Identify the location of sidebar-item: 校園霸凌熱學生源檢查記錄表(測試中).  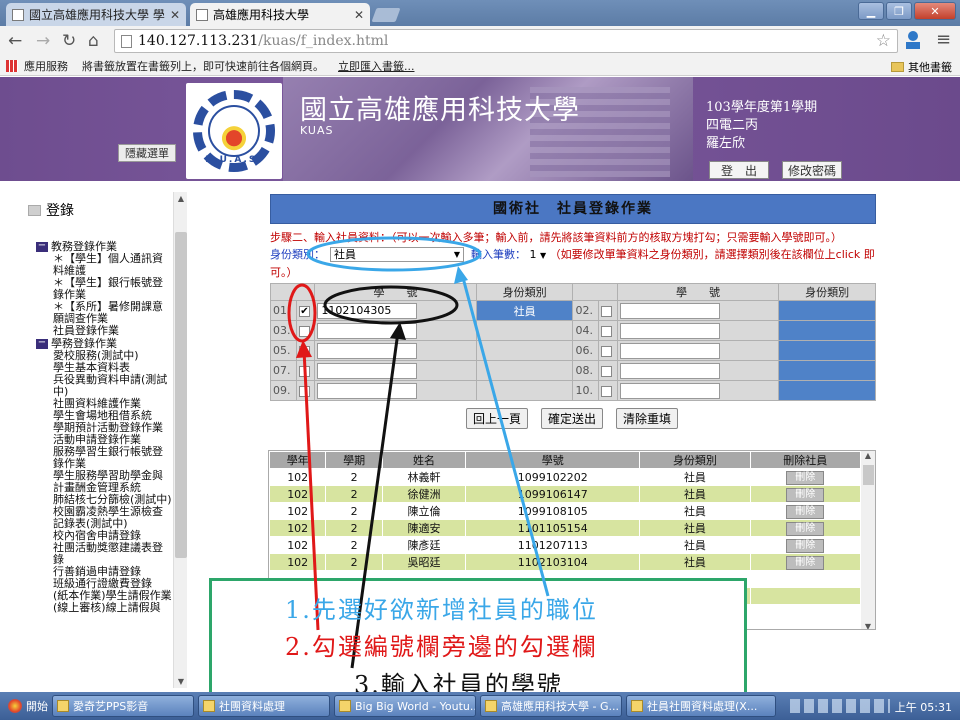
(104, 518).